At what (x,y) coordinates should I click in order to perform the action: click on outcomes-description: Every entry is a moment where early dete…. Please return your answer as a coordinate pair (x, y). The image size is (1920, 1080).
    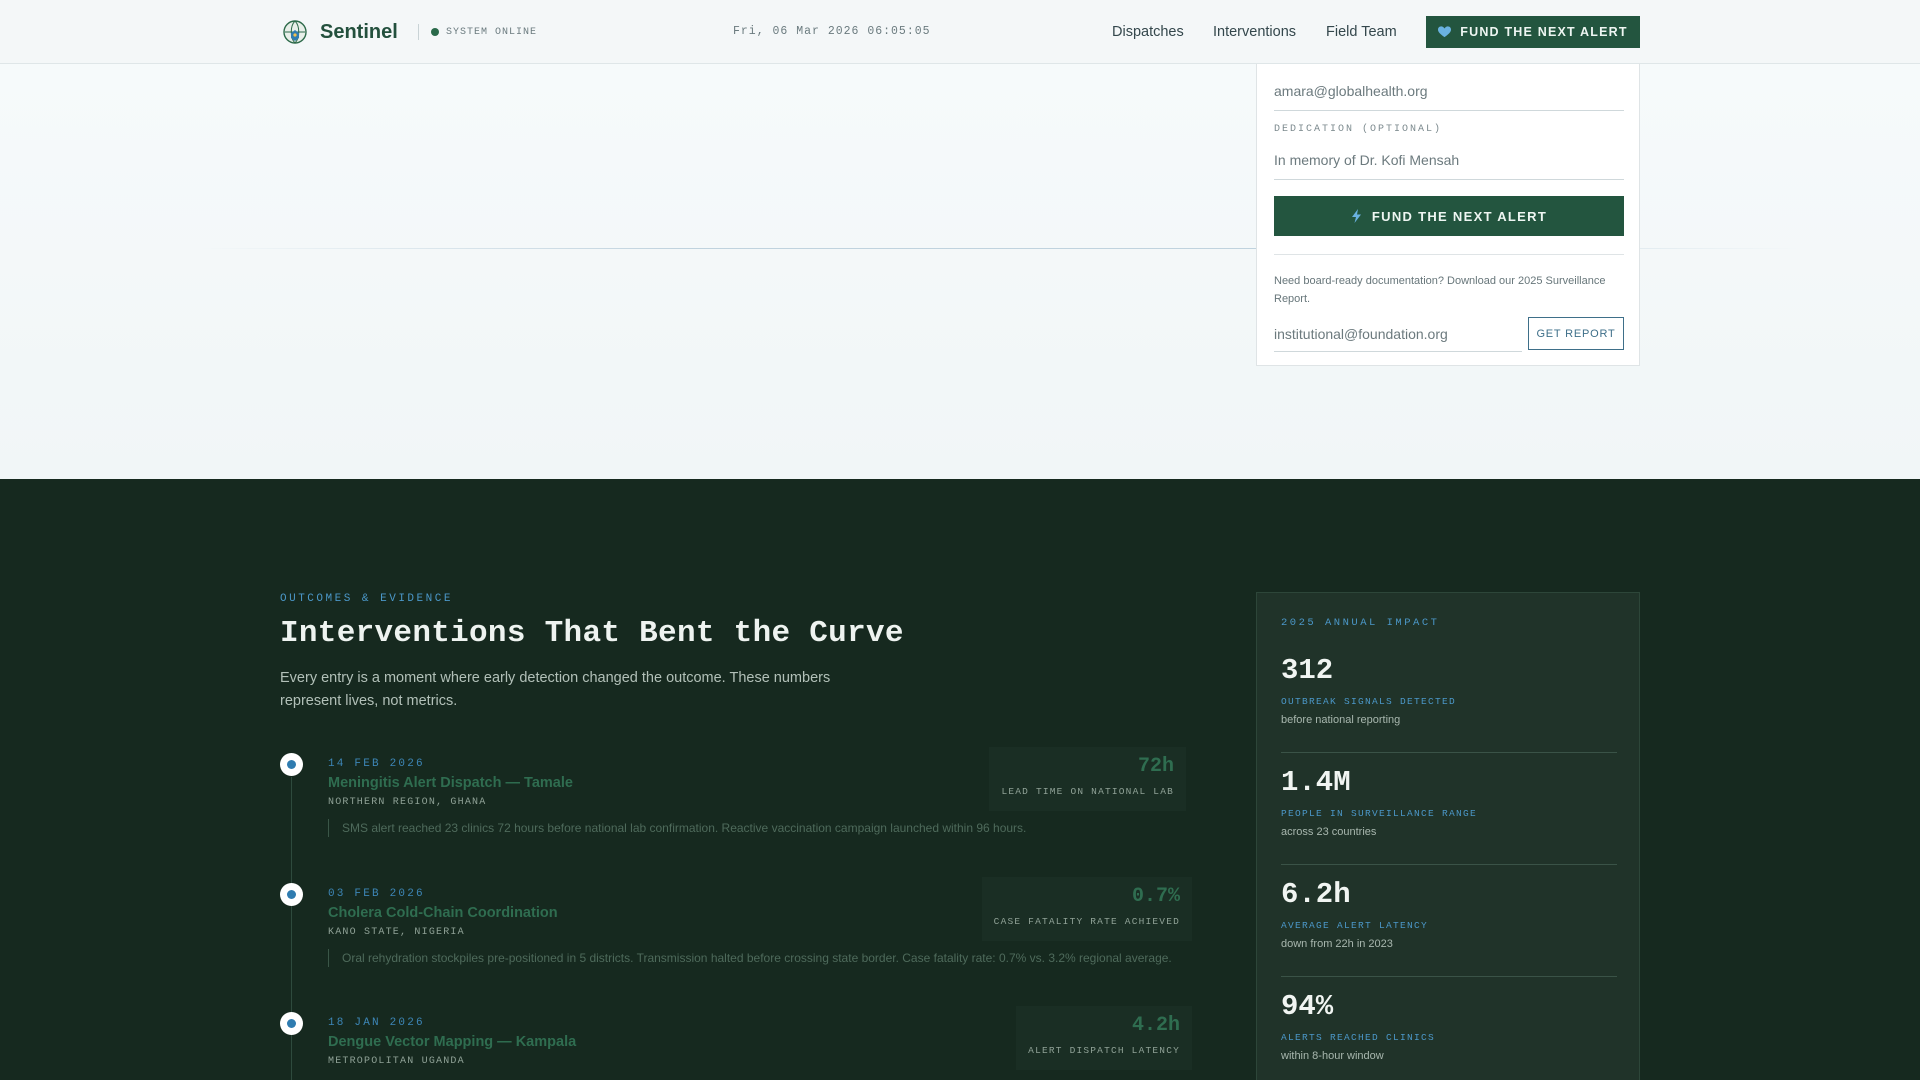
    Looking at the image, I should click on (555, 689).